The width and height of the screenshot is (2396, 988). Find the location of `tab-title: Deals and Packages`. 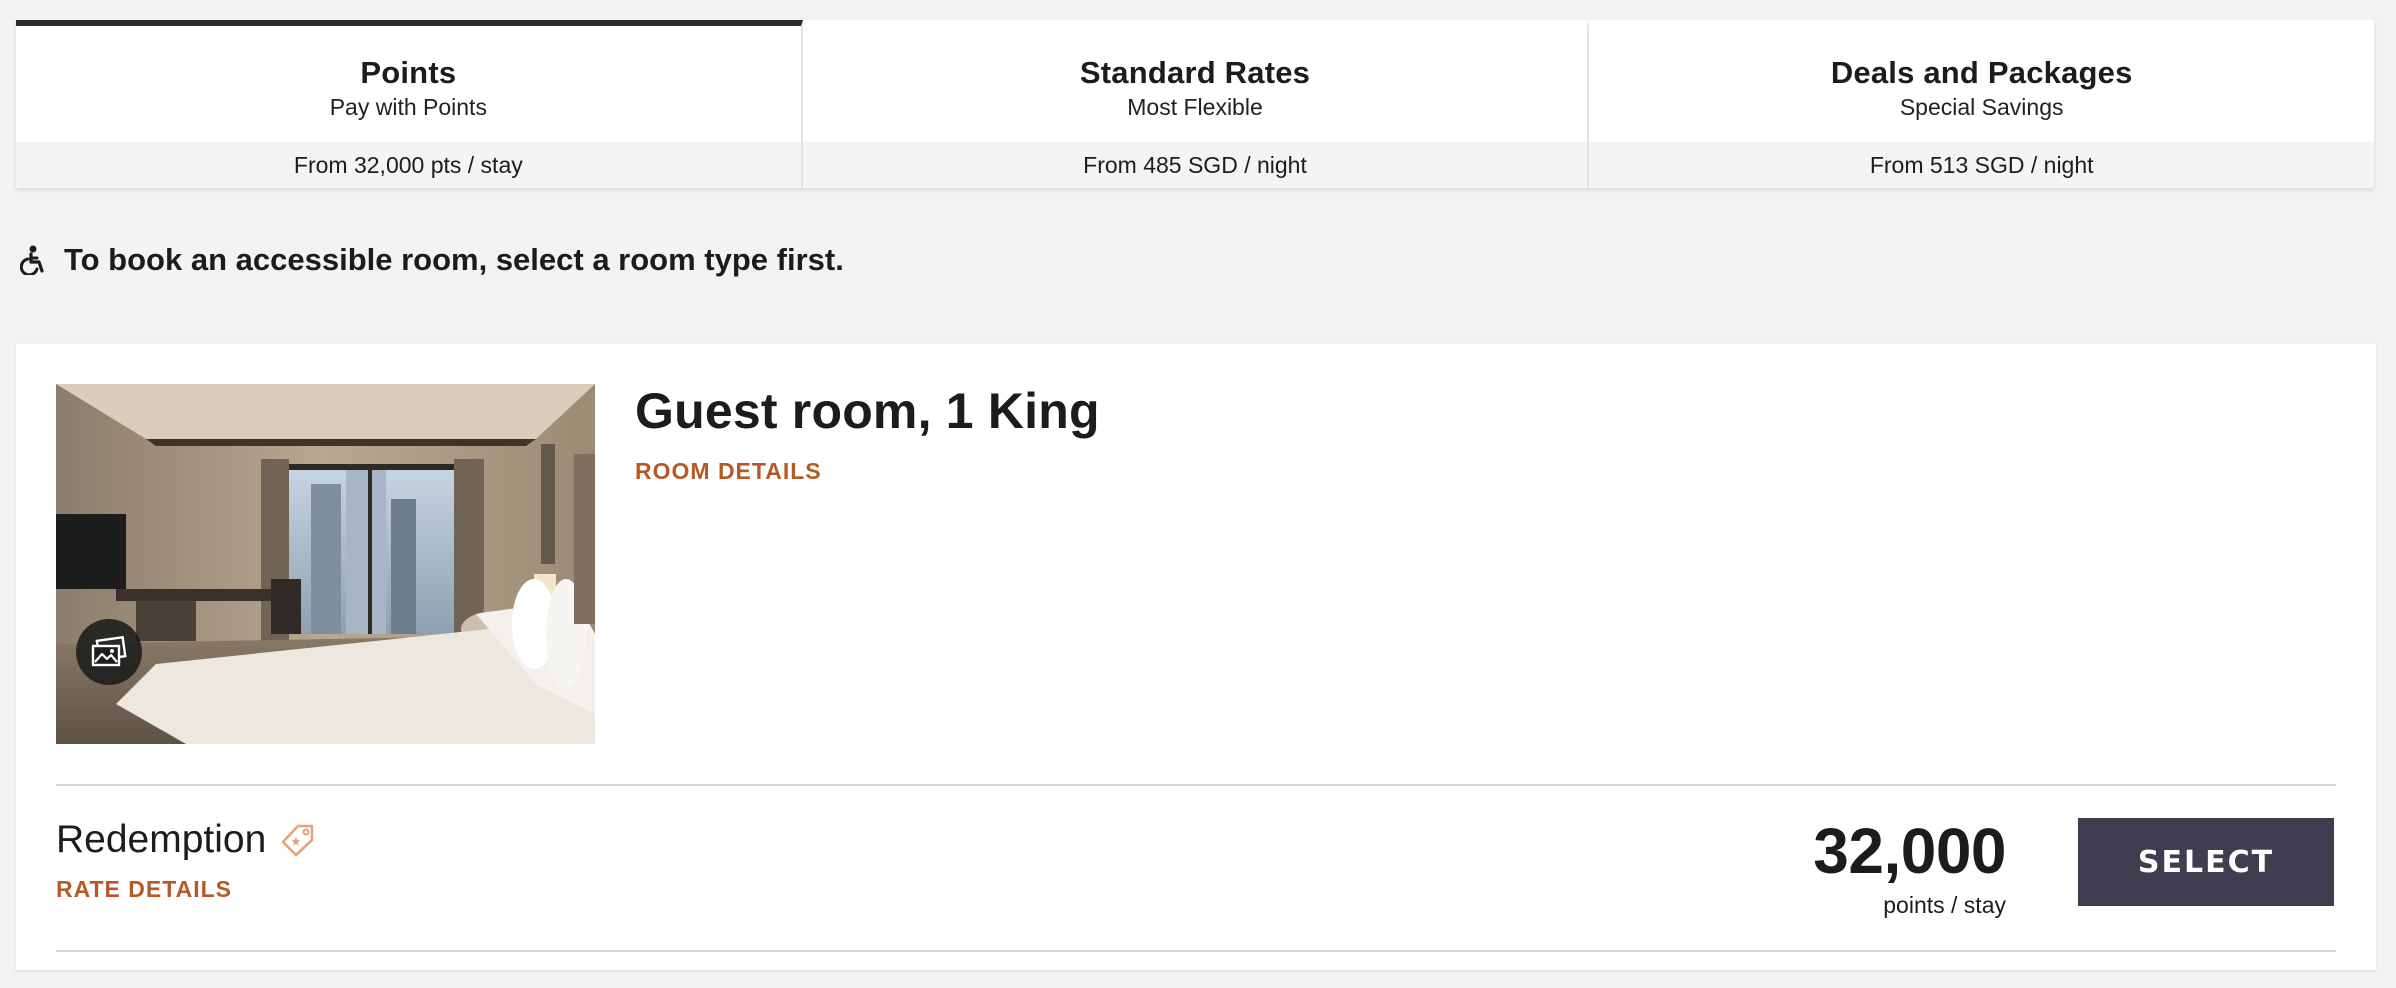

tab-title: Deals and Packages is located at coordinates (1981, 72).